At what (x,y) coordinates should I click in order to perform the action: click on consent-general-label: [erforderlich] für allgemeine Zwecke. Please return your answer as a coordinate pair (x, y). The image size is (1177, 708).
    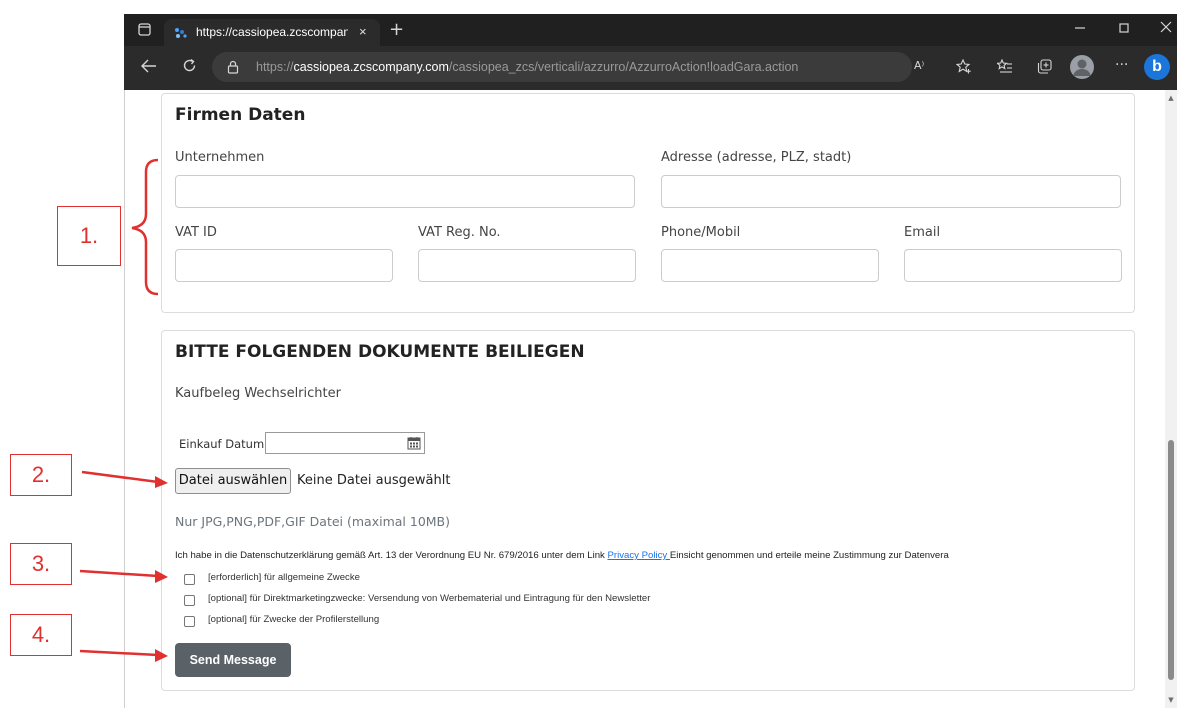
    Looking at the image, I should click on (284, 577).